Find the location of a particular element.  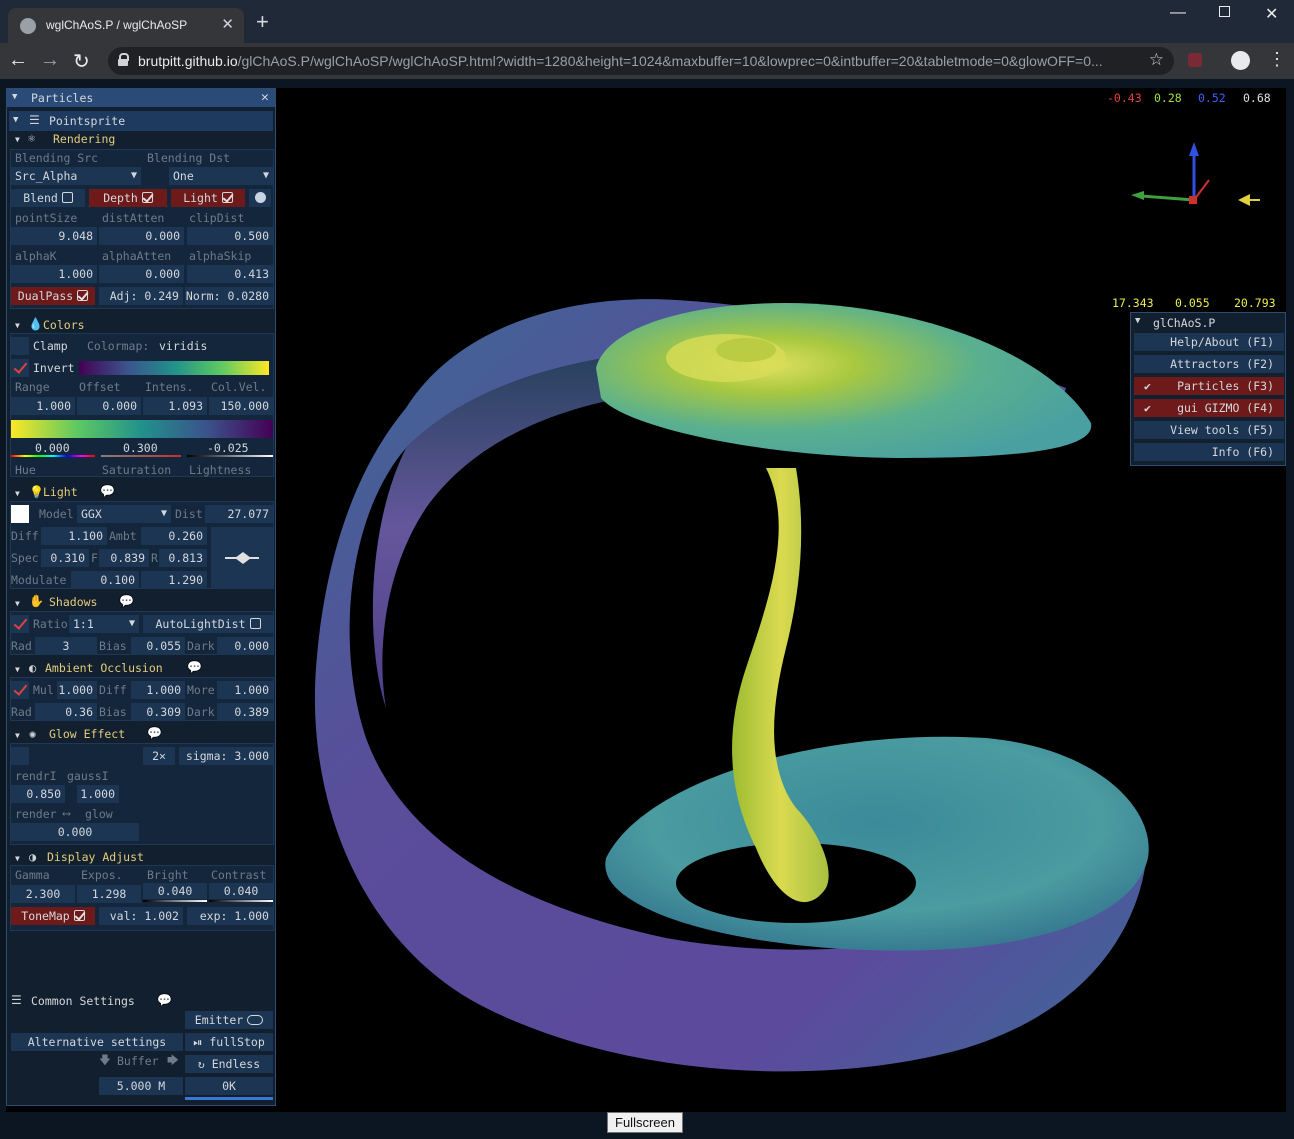

rendr-field: 0.850 is located at coordinates (38, 794).